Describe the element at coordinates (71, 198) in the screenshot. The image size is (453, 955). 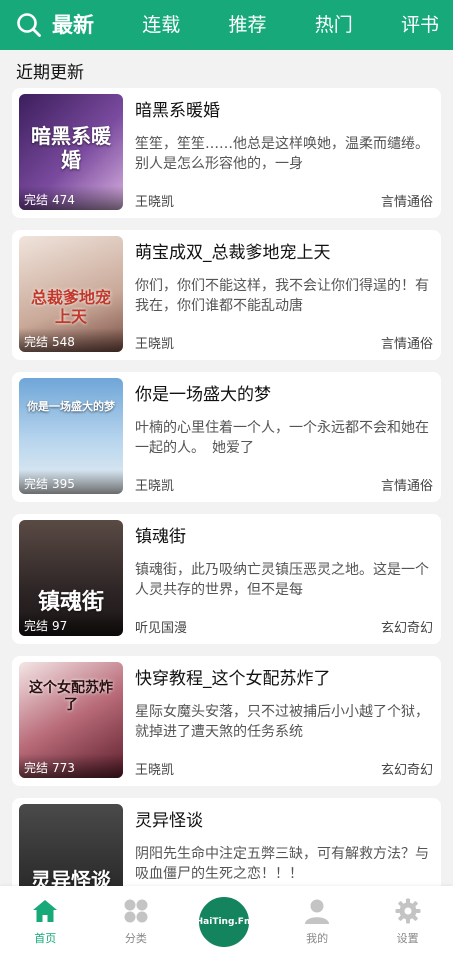
I see `book-status: 完结 474` at that location.